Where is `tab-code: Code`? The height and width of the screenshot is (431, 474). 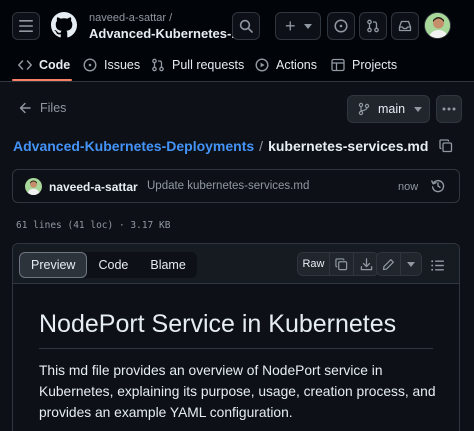 tab-code: Code is located at coordinates (44, 65).